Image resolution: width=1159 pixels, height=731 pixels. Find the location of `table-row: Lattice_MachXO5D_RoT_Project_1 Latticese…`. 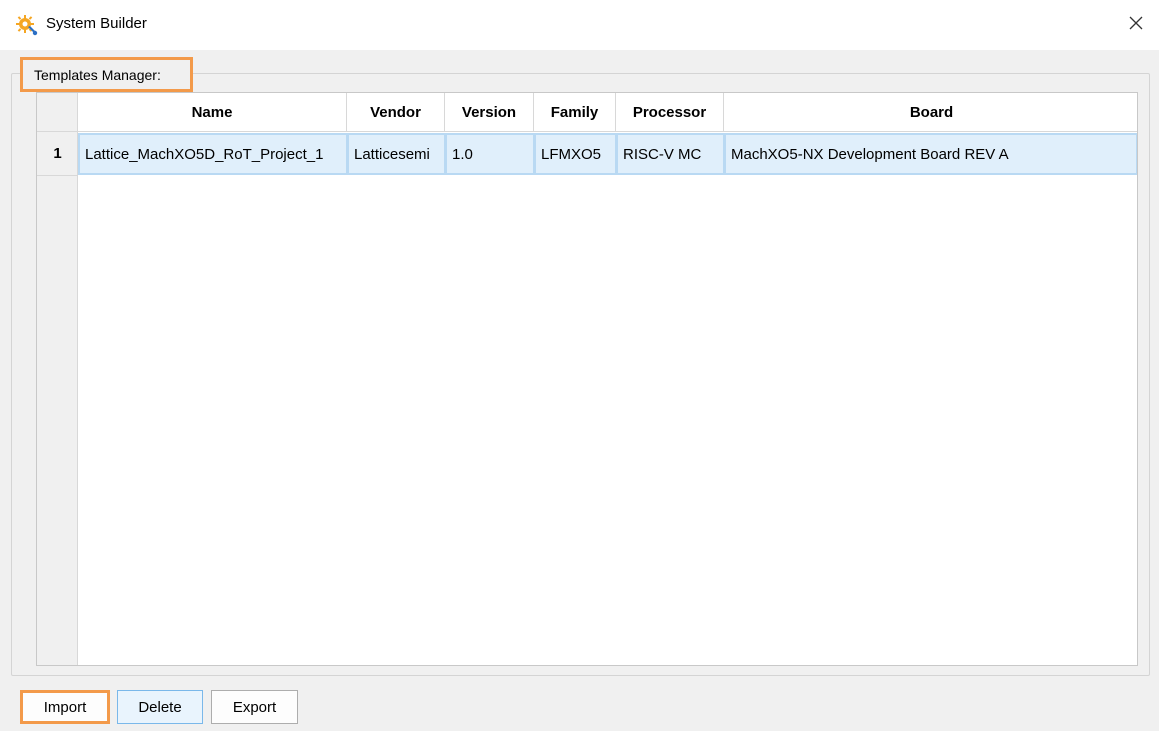

table-row: Lattice_MachXO5D_RoT_Project_1 Latticese… is located at coordinates (607, 154).